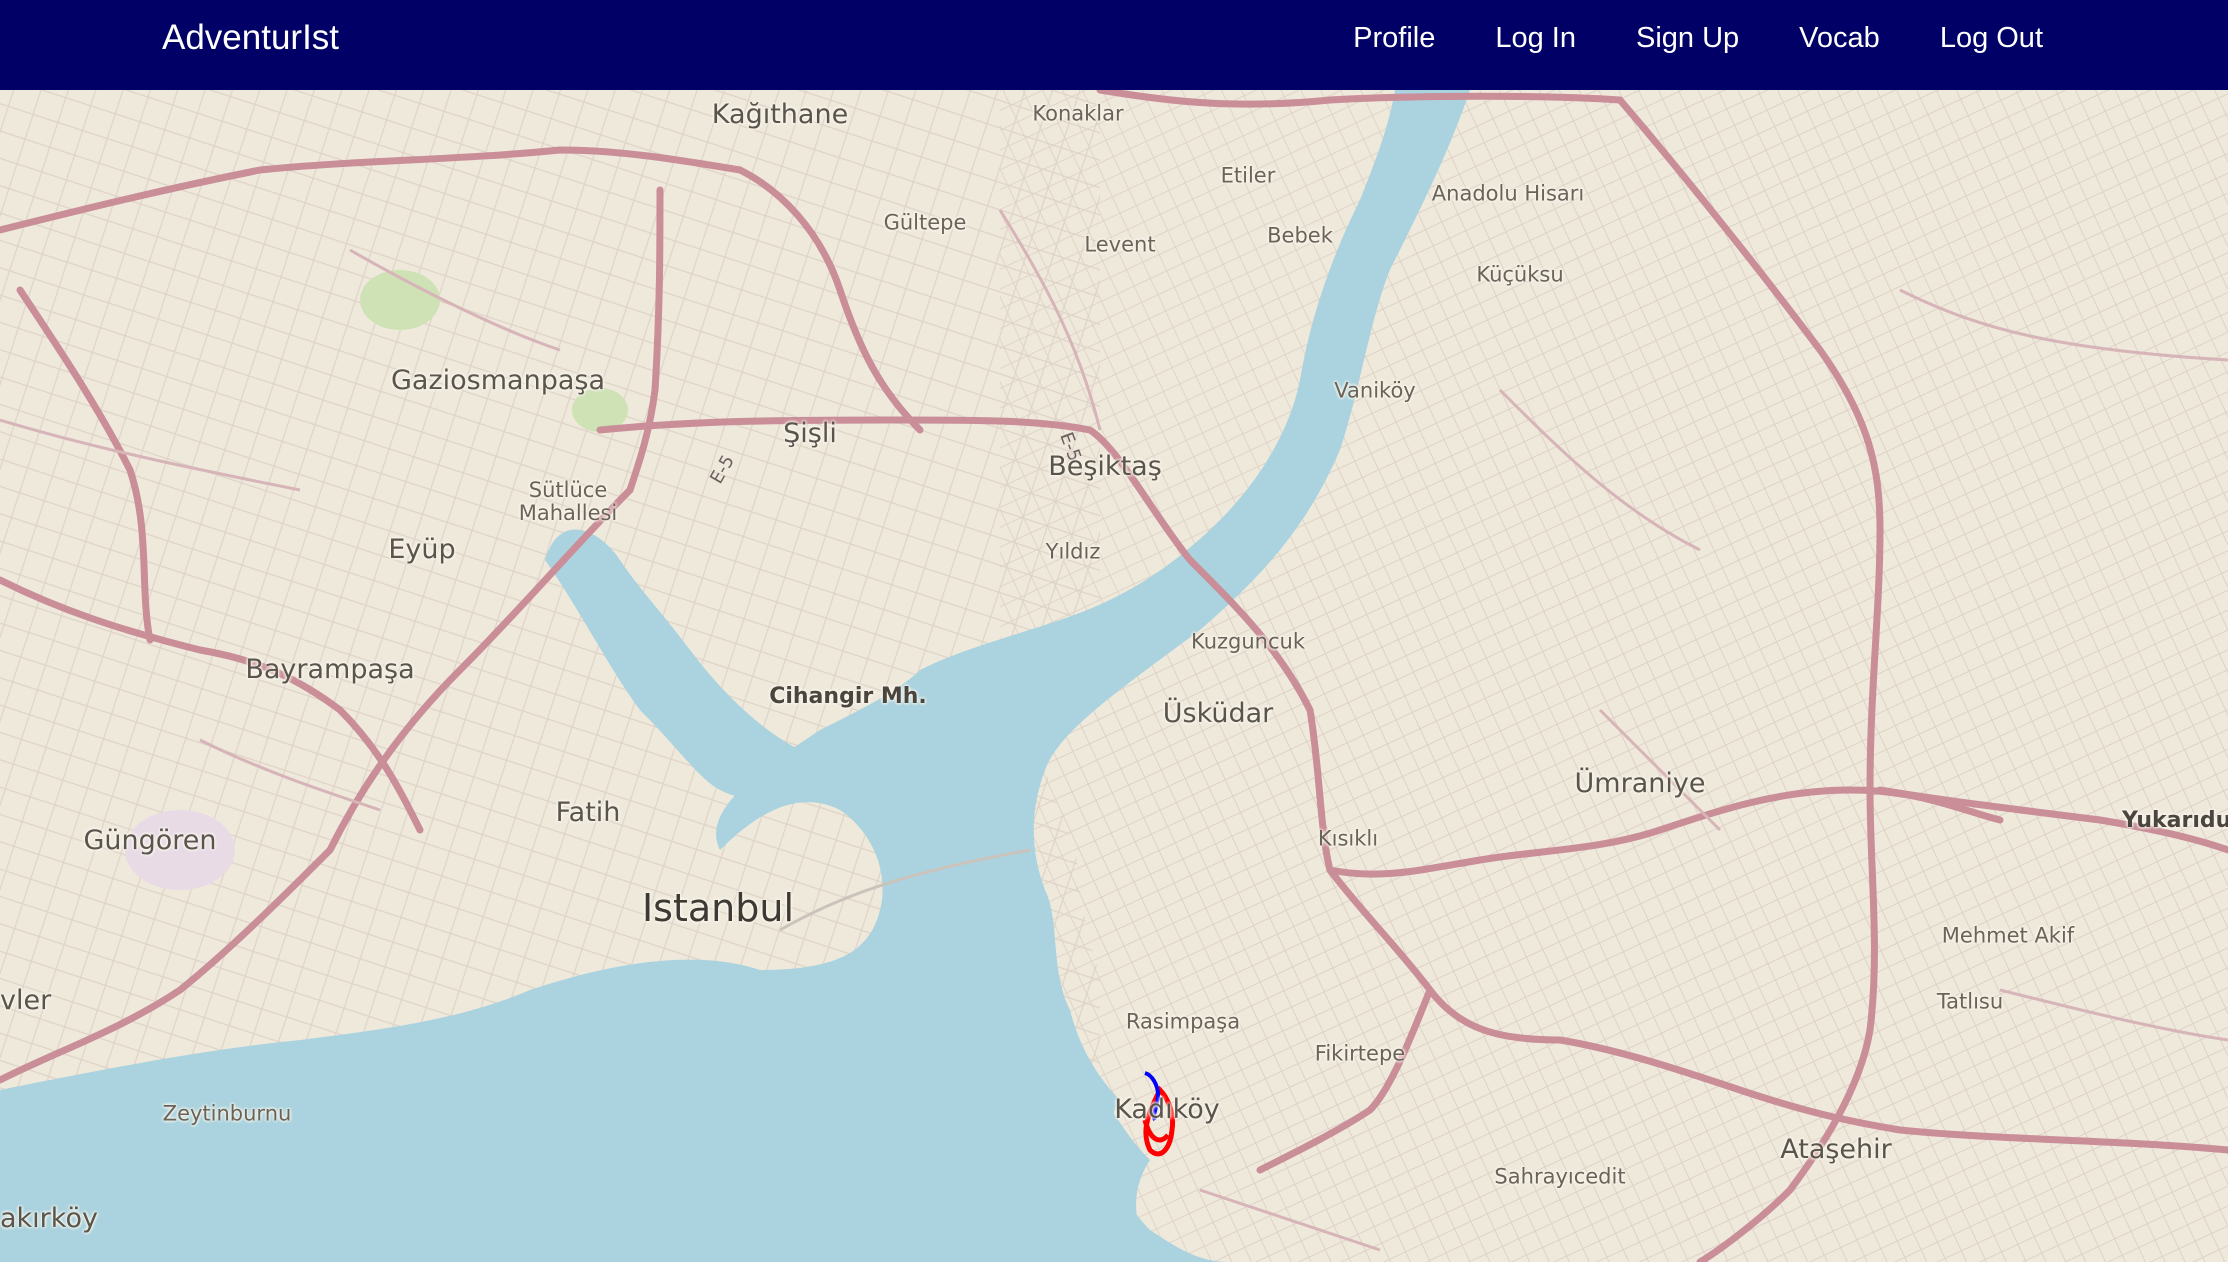 This screenshot has height=1262, width=2228. Describe the element at coordinates (422, 550) in the screenshot. I see `place-label: Eyüp` at that location.